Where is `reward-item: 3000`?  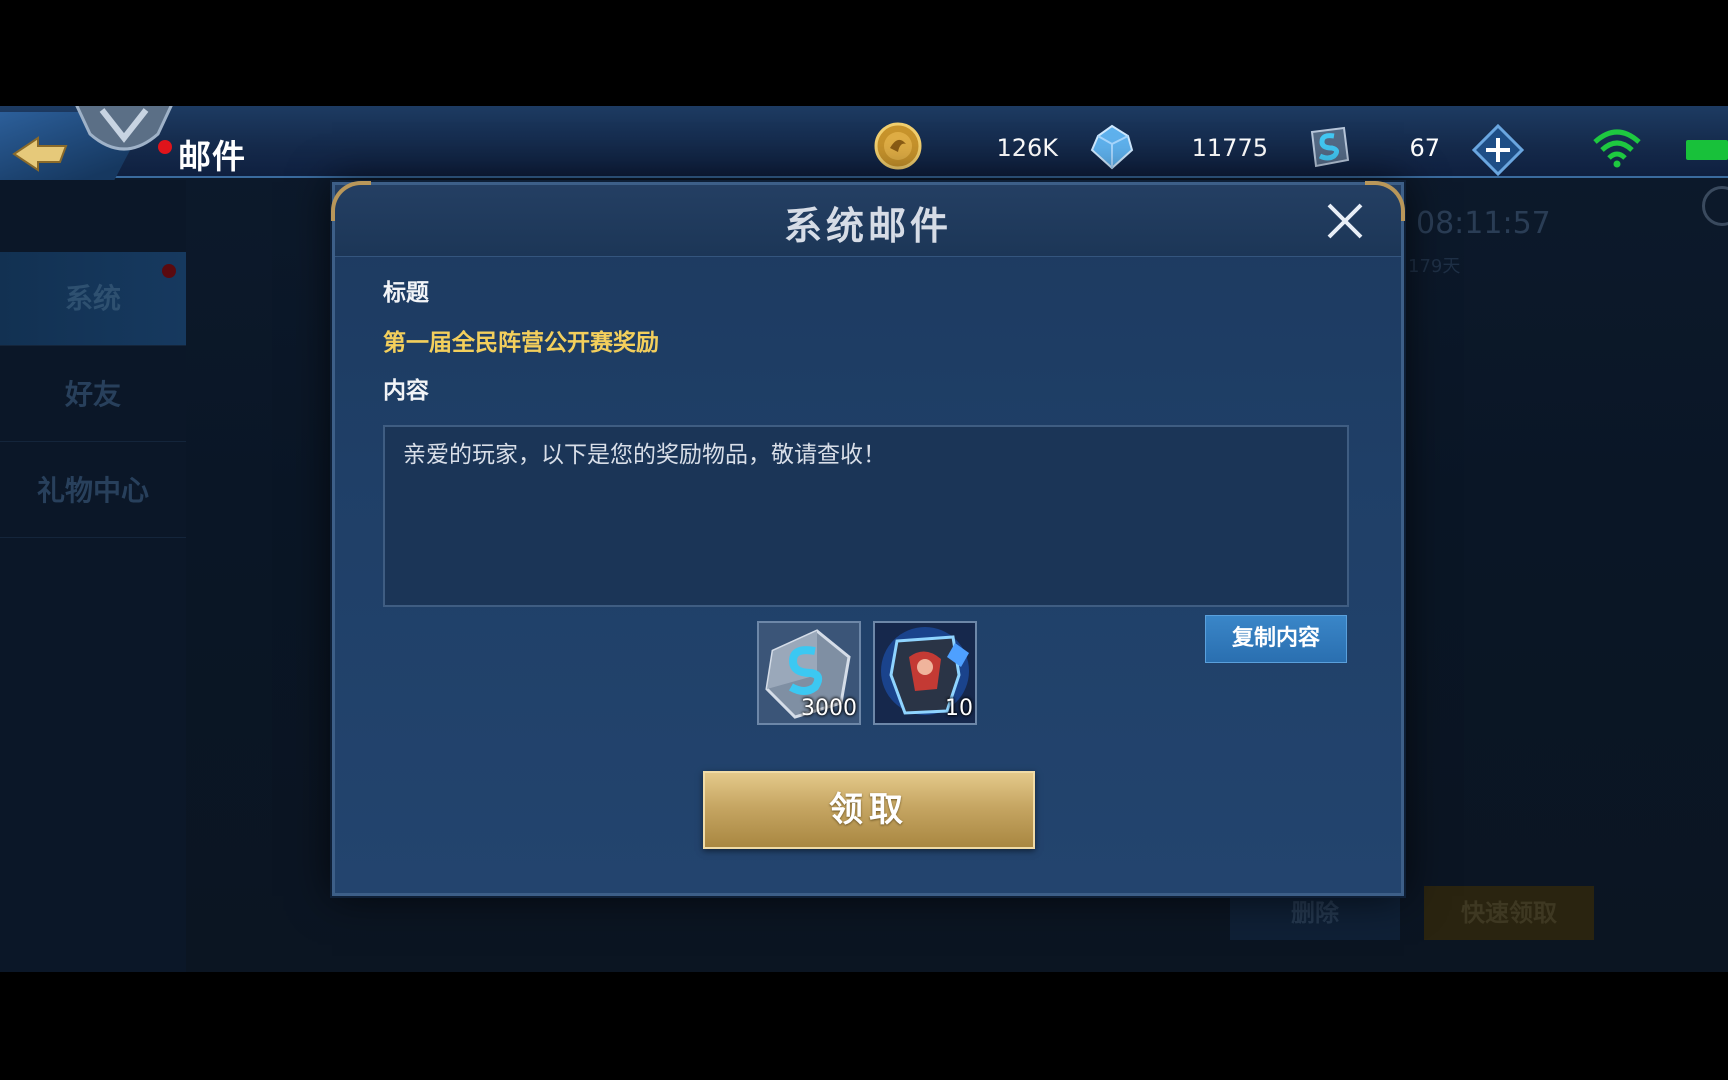
reward-item: 3000 is located at coordinates (809, 673).